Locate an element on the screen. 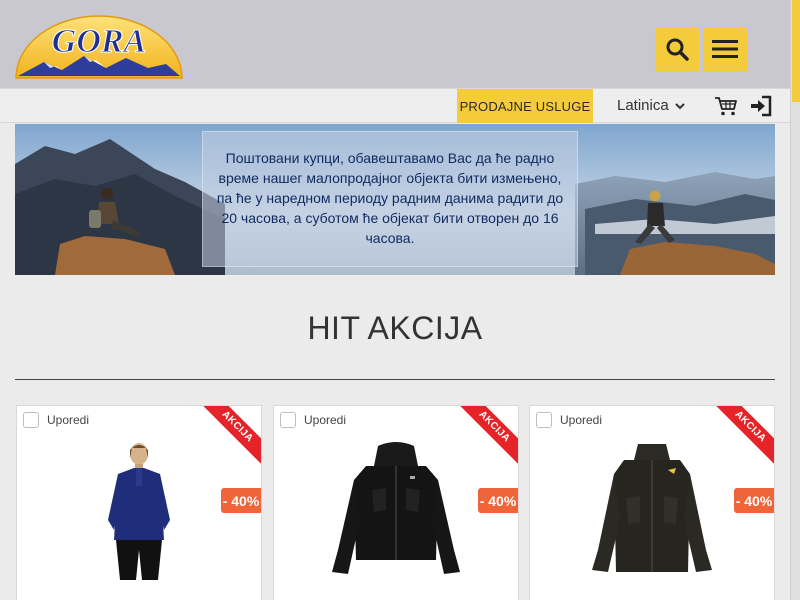  menu-button is located at coordinates (725, 49).